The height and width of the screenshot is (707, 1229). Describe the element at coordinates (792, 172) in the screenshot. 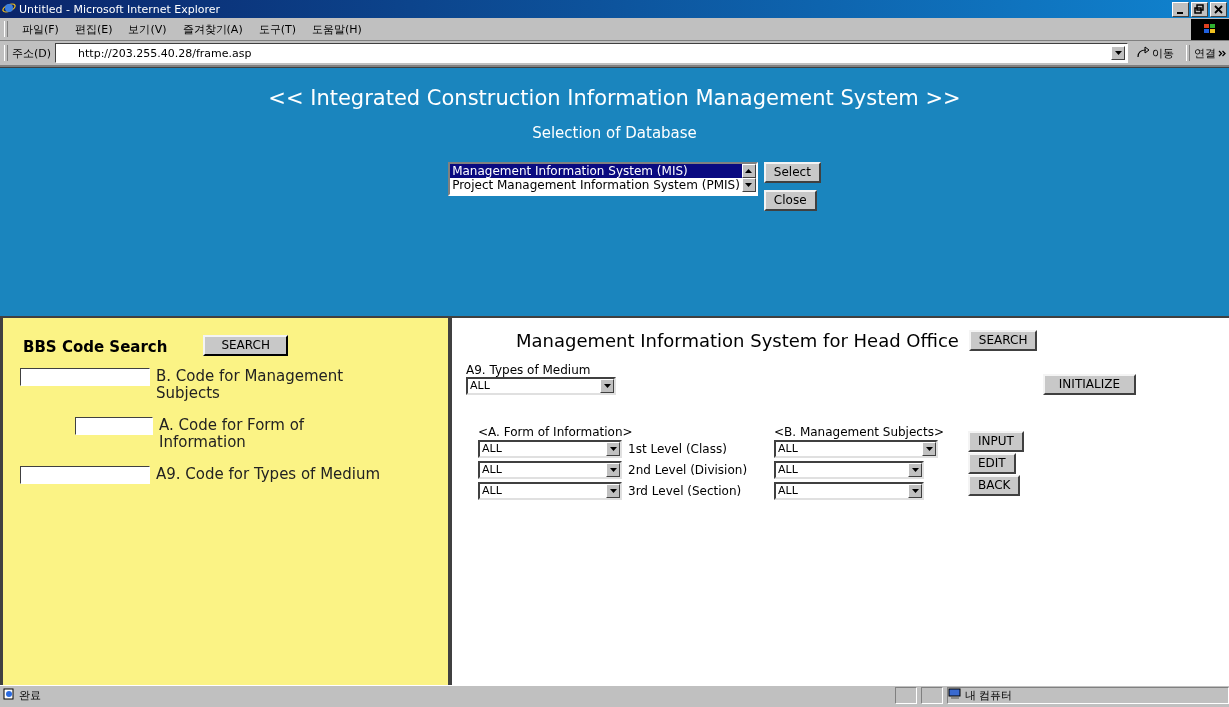

I see `button: Select` at that location.